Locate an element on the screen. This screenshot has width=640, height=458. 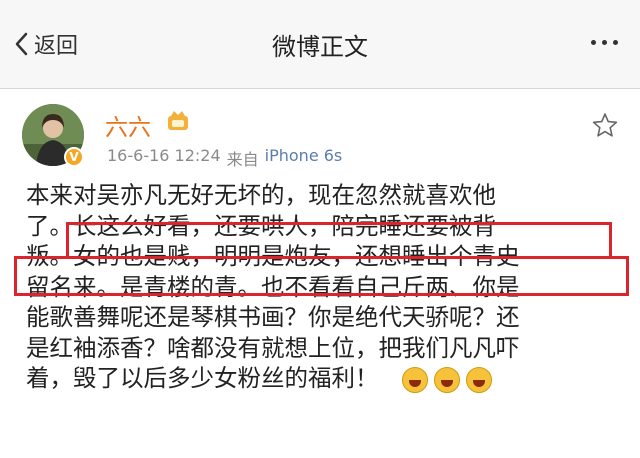
post-line: 能歌善舞呢还是琴棋书画？你是绝代天骄呢？还 is located at coordinates (273, 317).